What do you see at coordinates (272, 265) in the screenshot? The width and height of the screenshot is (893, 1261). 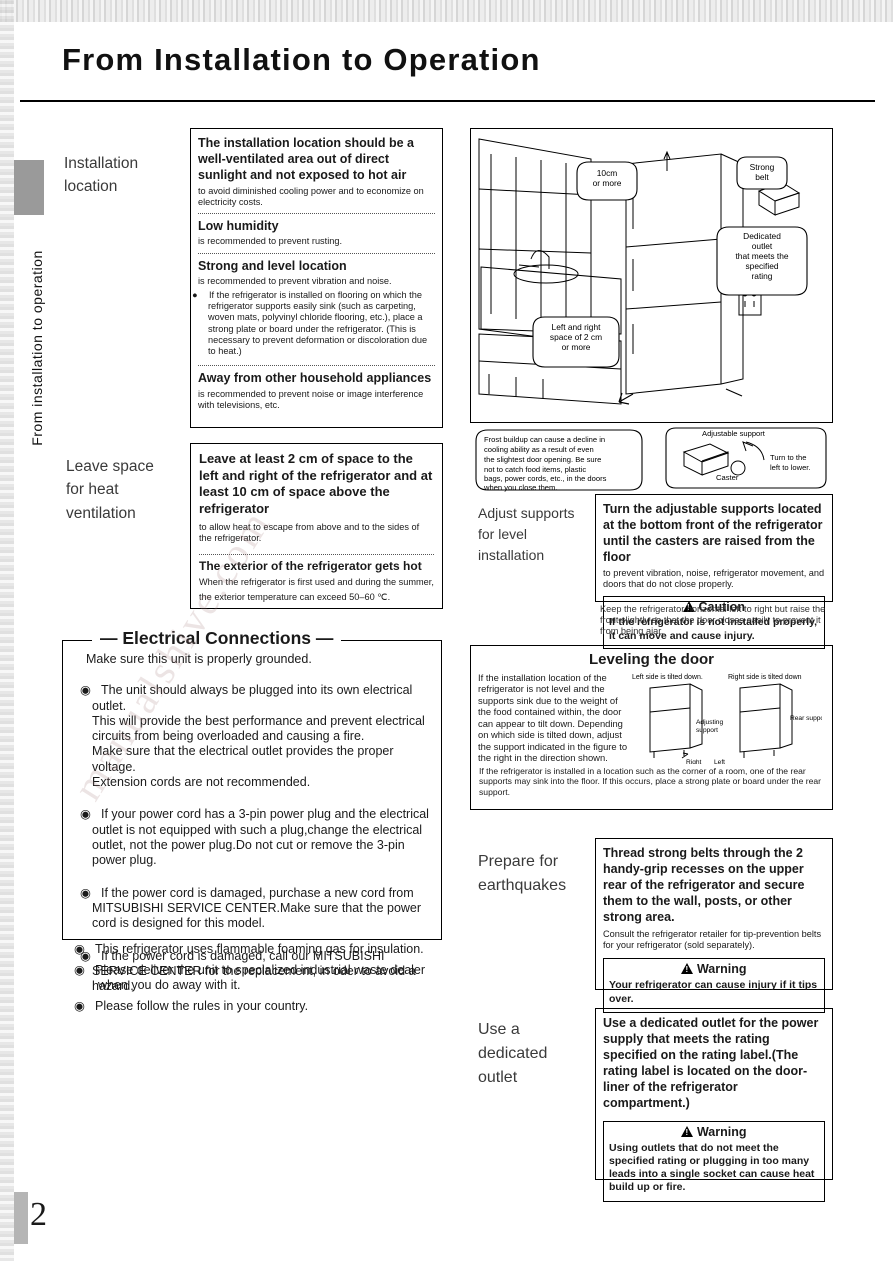 I see `install-item-3-heading: Strong and level location` at bounding box center [272, 265].